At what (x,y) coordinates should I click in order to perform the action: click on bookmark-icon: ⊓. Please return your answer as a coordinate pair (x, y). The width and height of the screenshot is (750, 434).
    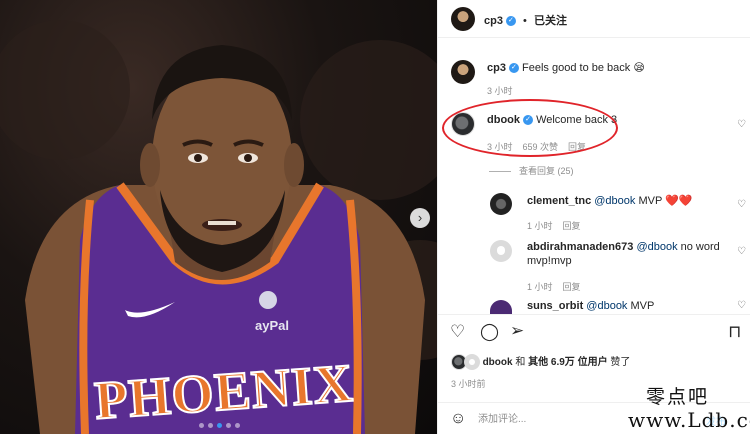
    Looking at the image, I should click on (734, 332).